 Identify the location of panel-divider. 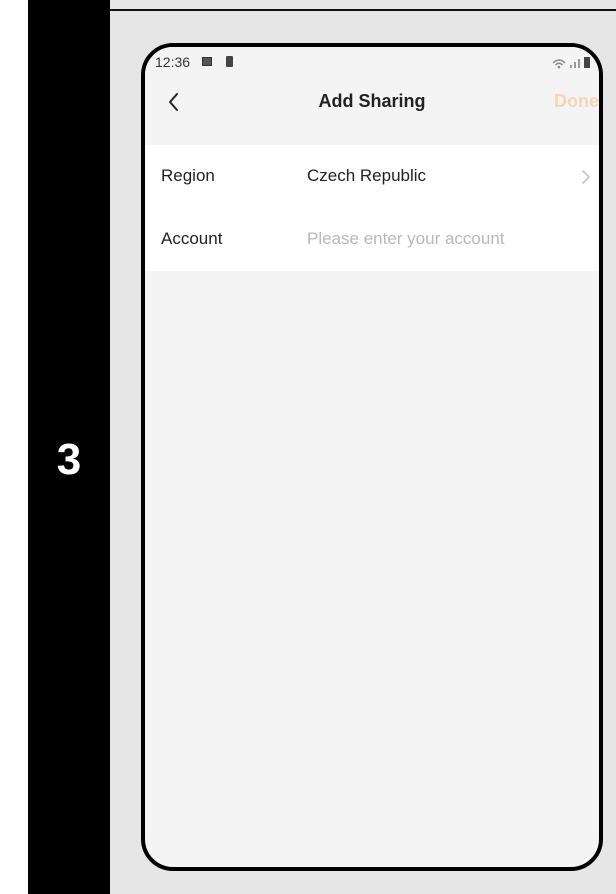
(363, 10).